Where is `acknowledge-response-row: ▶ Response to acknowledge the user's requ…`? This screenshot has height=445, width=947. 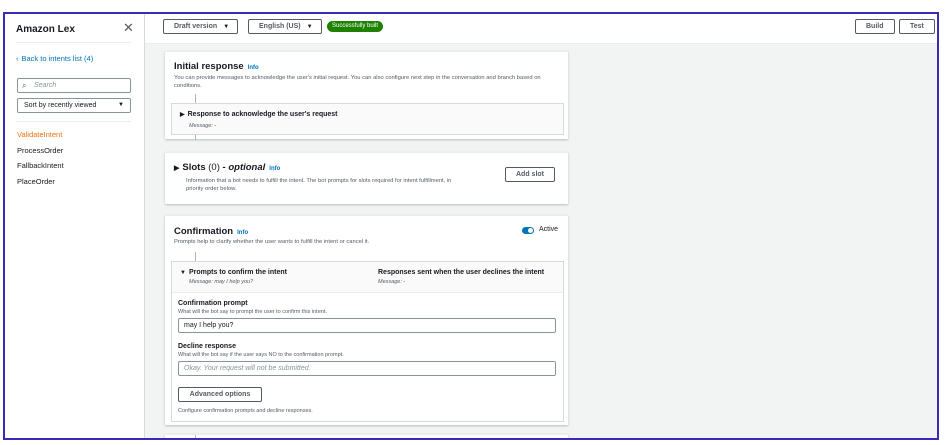
acknowledge-response-row: ▶ Response to acknowledge the user's requ… is located at coordinates (367, 119).